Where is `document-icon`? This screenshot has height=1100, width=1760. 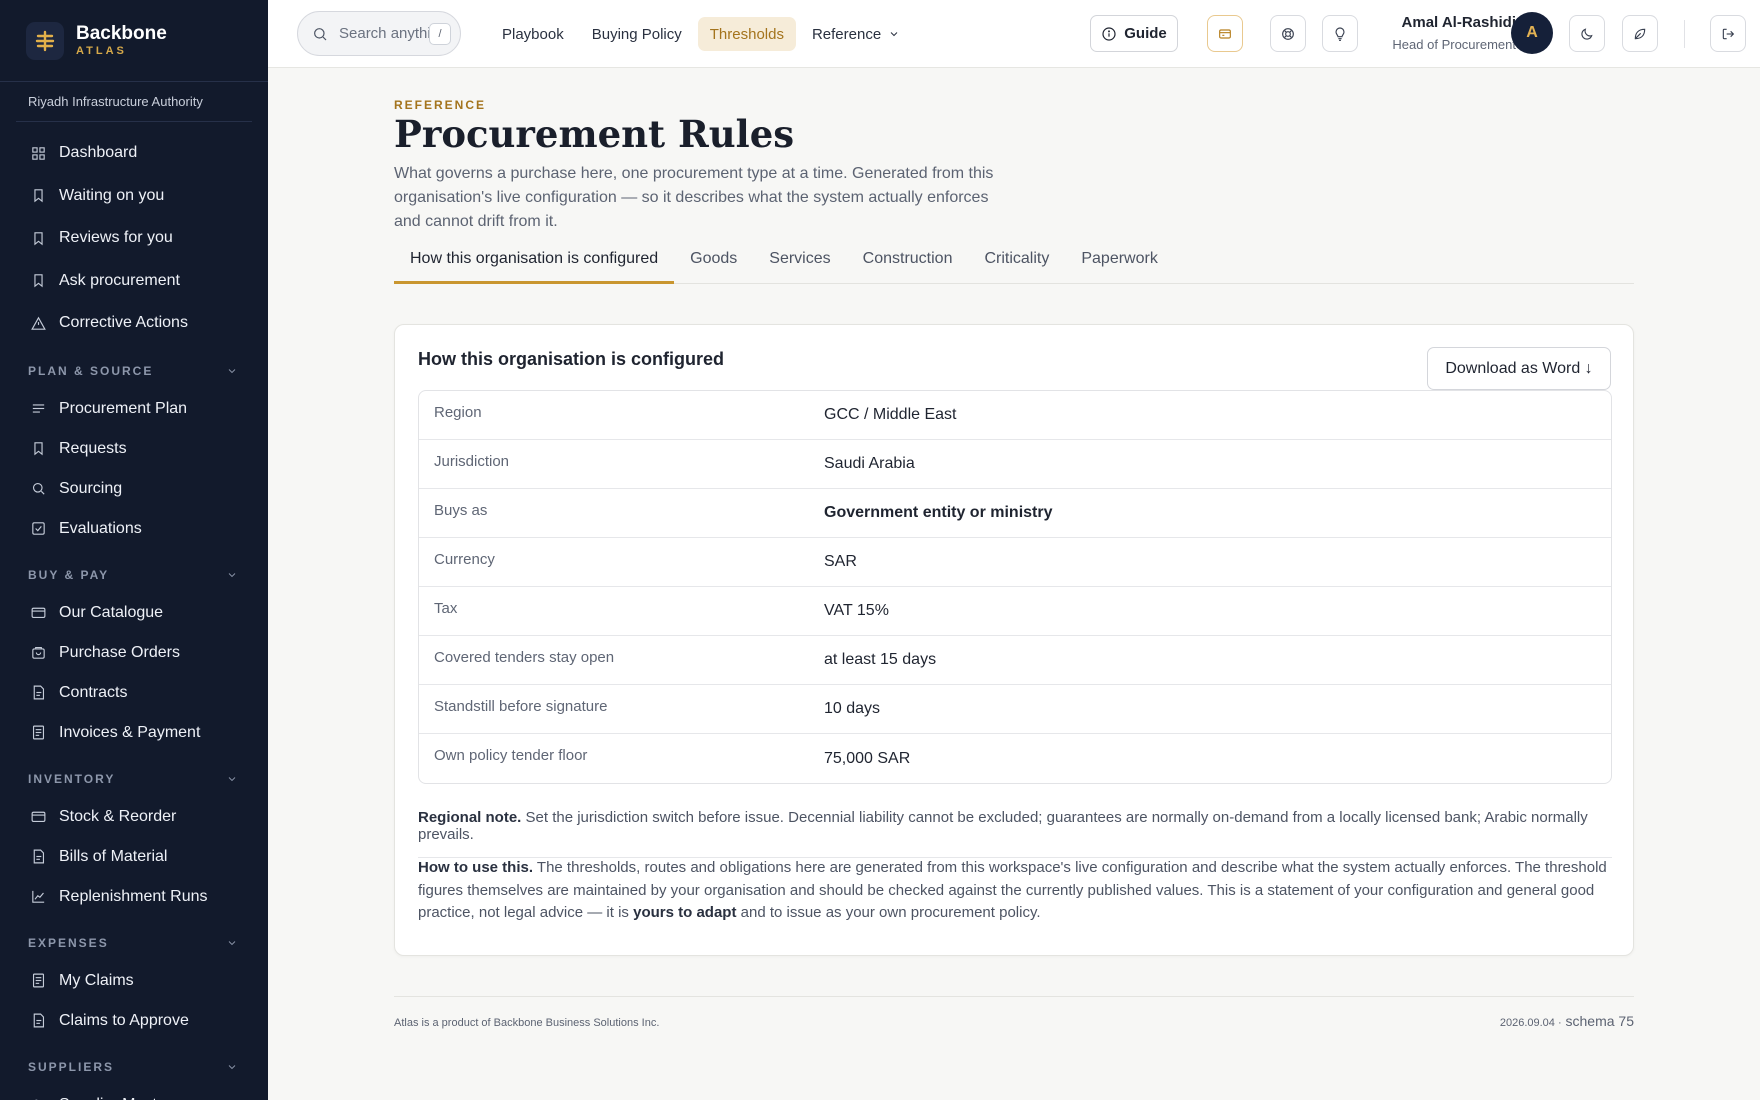 document-icon is located at coordinates (38, 693).